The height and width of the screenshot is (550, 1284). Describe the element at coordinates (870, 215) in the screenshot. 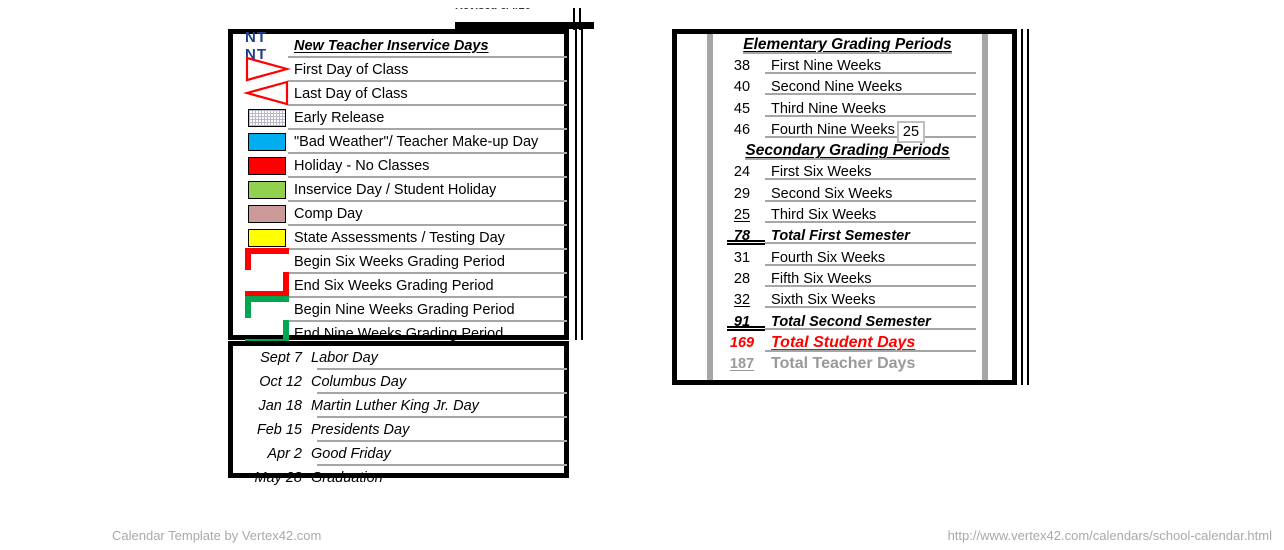

I see `grading-period-label-cell: Third Six Weeks` at that location.